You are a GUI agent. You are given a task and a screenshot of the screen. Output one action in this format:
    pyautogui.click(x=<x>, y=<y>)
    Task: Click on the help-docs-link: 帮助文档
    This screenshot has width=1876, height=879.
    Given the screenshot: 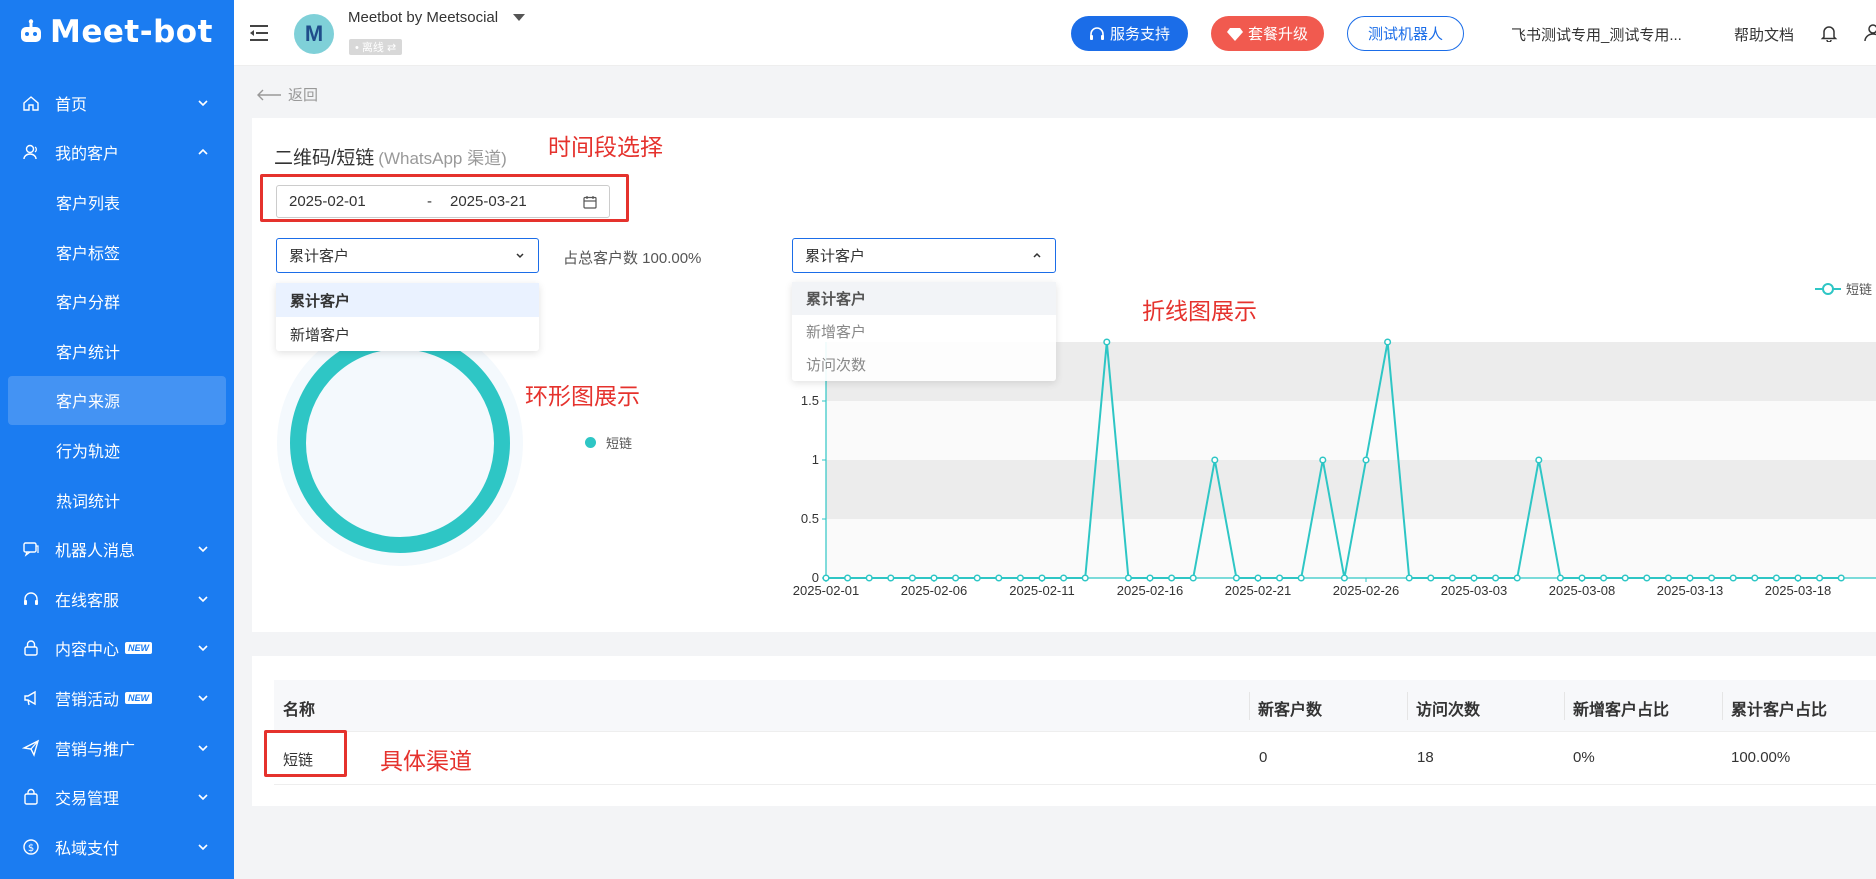 What is the action you would take?
    pyautogui.click(x=1764, y=34)
    